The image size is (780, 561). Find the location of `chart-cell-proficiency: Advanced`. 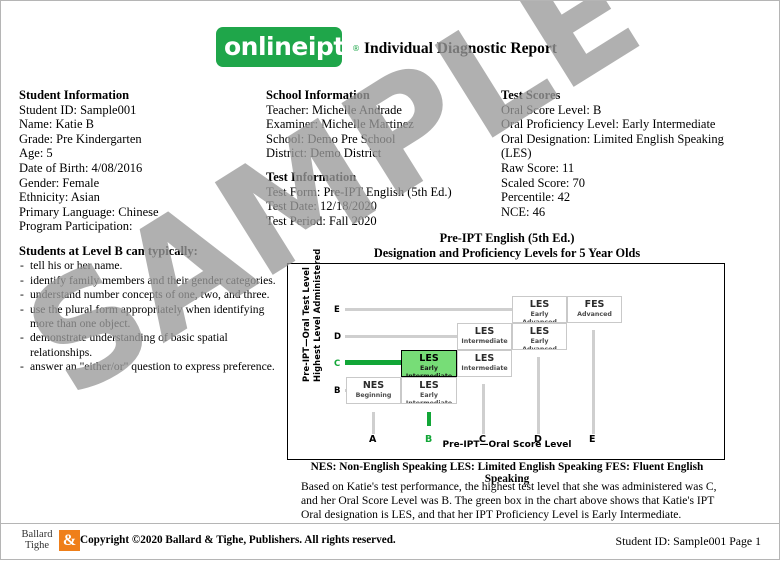

chart-cell-proficiency: Advanced is located at coordinates (594, 314).